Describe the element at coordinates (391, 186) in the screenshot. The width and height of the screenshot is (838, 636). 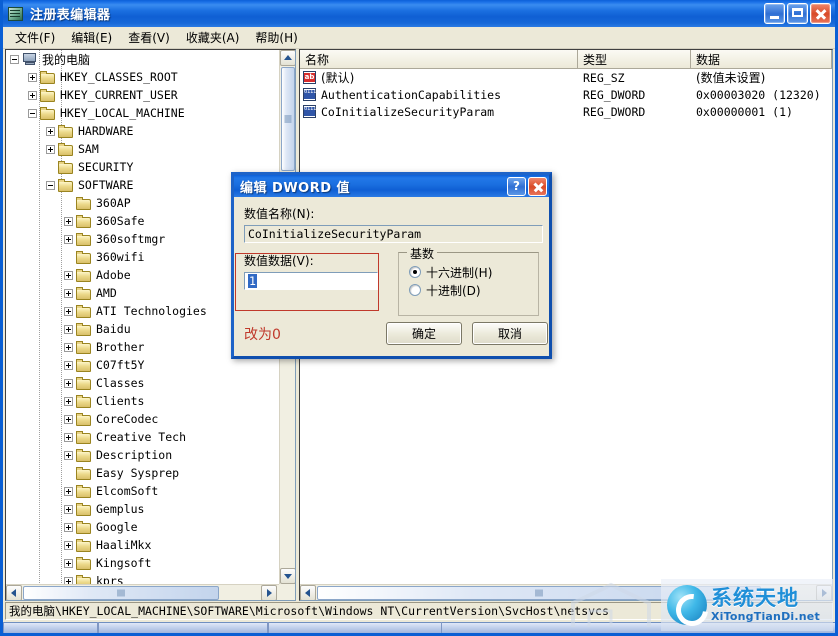
I see `dialog-titlebar: 编辑 DWORD 值 ?` at that location.